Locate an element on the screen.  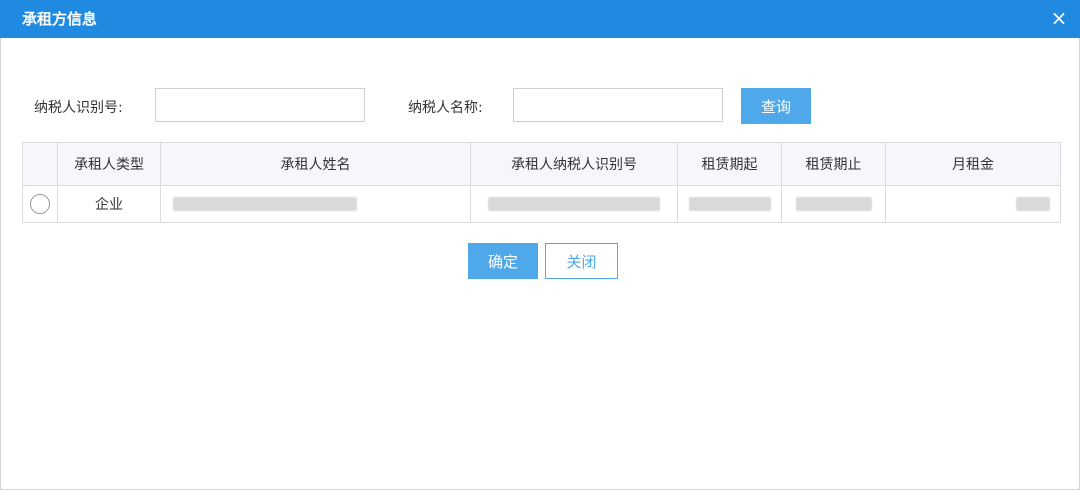
column-header-lease-start: 租赁期起 is located at coordinates (729, 164).